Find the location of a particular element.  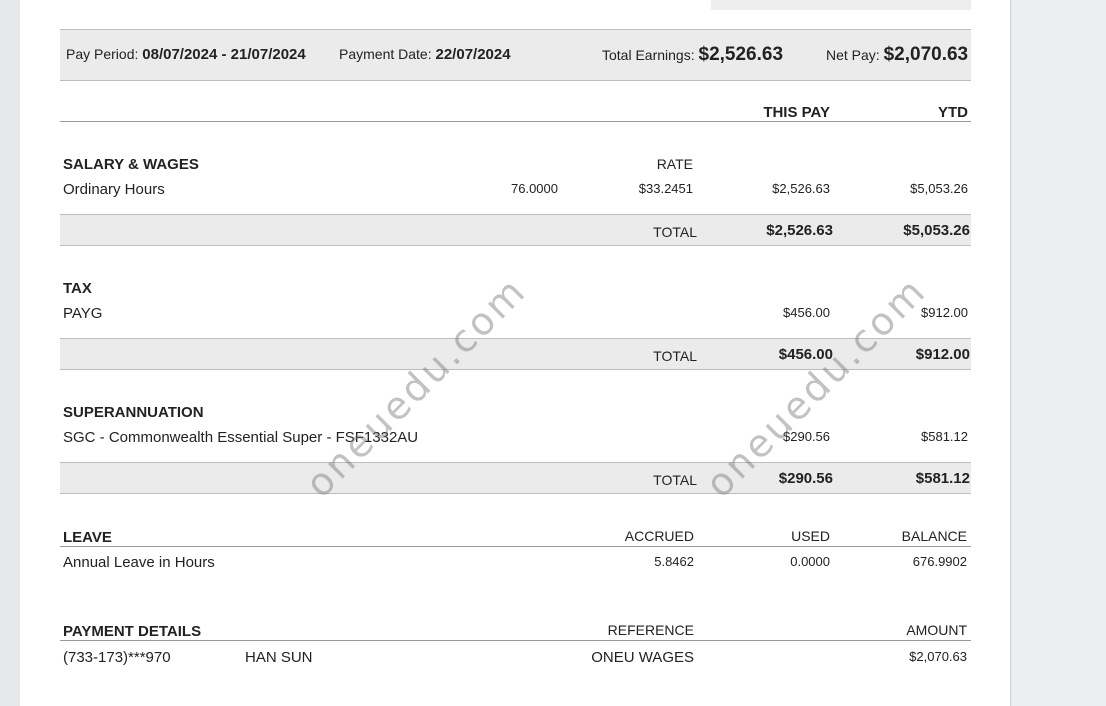

column-this-pay: THIS PAY is located at coordinates (796, 112).